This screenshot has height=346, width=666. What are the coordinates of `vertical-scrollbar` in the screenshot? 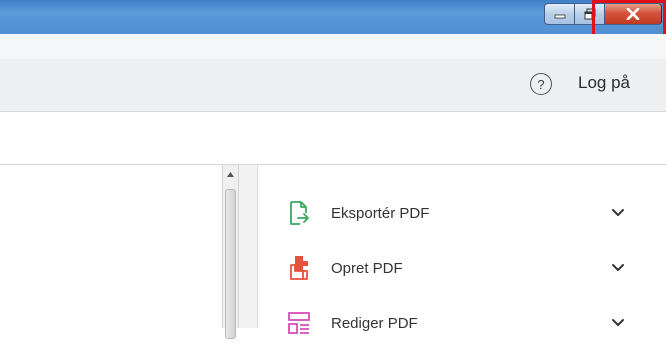 It's located at (230, 252).